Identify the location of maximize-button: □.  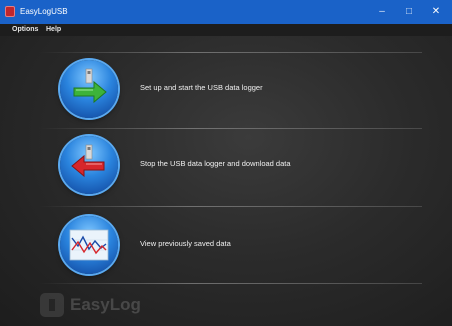
(409, 11).